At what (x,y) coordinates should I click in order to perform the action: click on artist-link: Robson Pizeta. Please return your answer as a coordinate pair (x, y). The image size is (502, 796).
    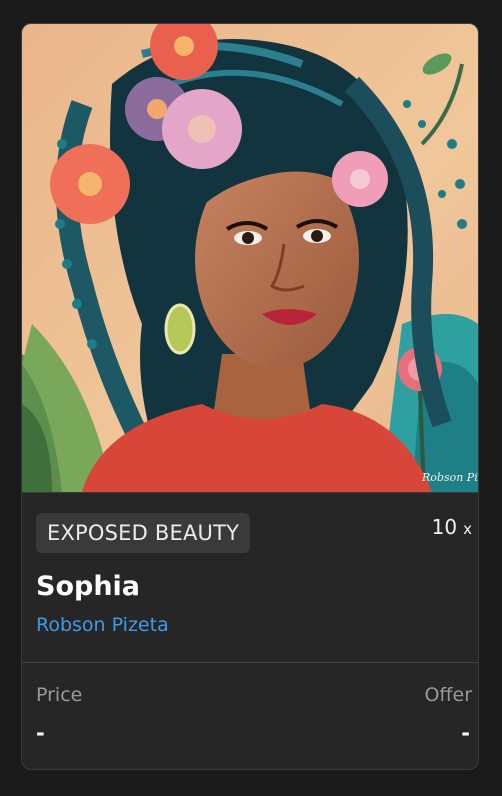
    Looking at the image, I should click on (102, 625).